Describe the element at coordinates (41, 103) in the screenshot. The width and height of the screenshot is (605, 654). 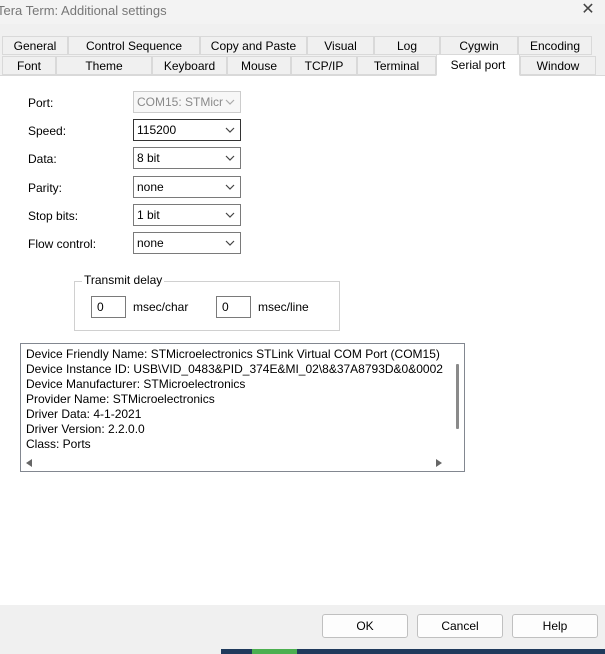
I see `port-label: Port:` at that location.